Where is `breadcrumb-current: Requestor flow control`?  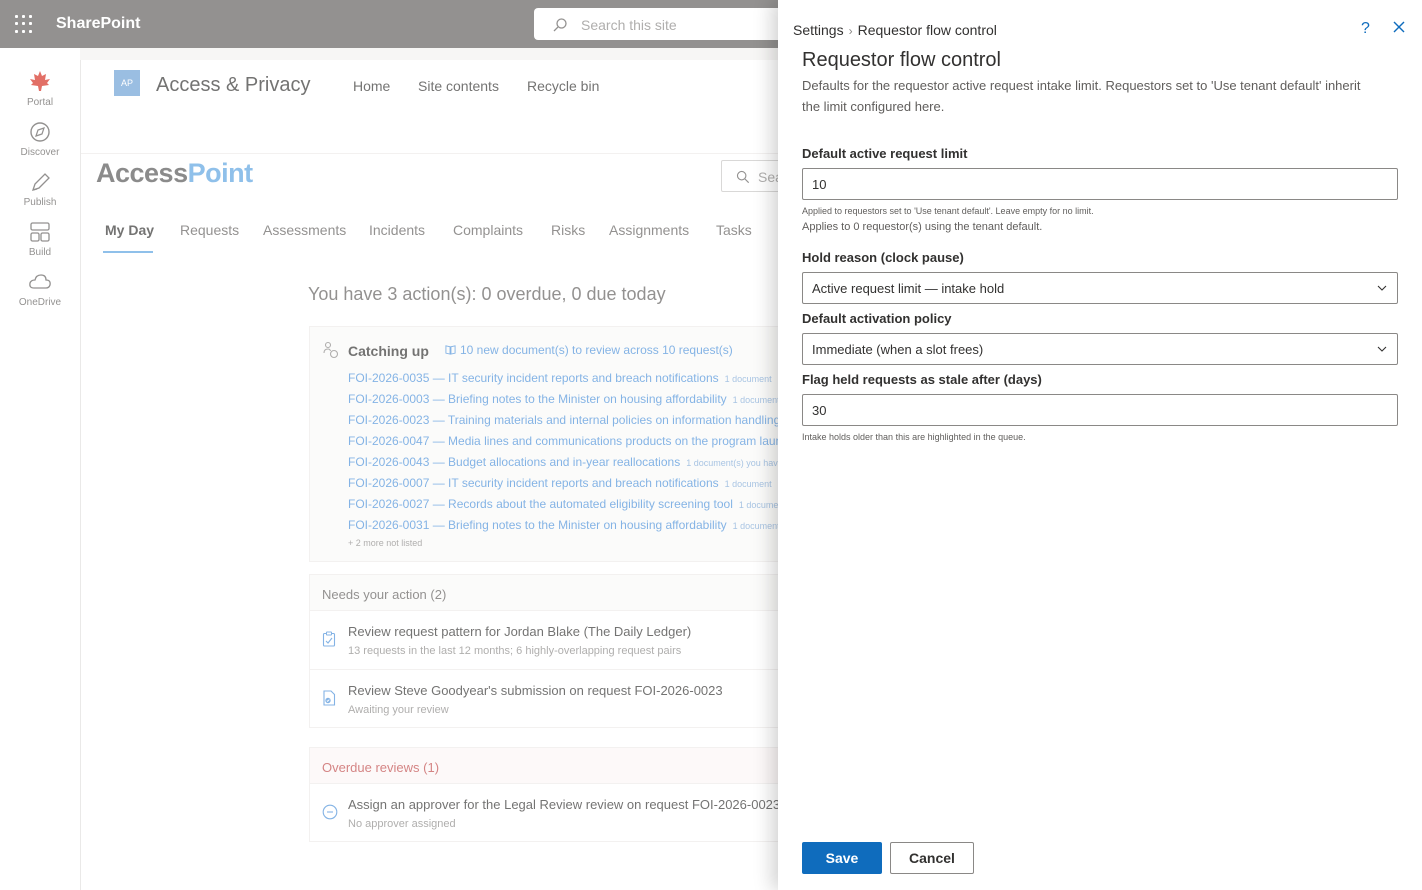
breadcrumb-current: Requestor flow control is located at coordinates (927, 30).